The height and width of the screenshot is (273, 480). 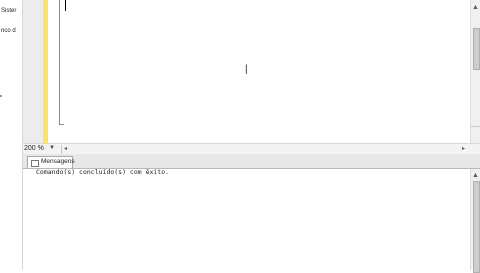 What do you see at coordinates (61, 149) in the screenshot?
I see `zoom-separator` at bounding box center [61, 149].